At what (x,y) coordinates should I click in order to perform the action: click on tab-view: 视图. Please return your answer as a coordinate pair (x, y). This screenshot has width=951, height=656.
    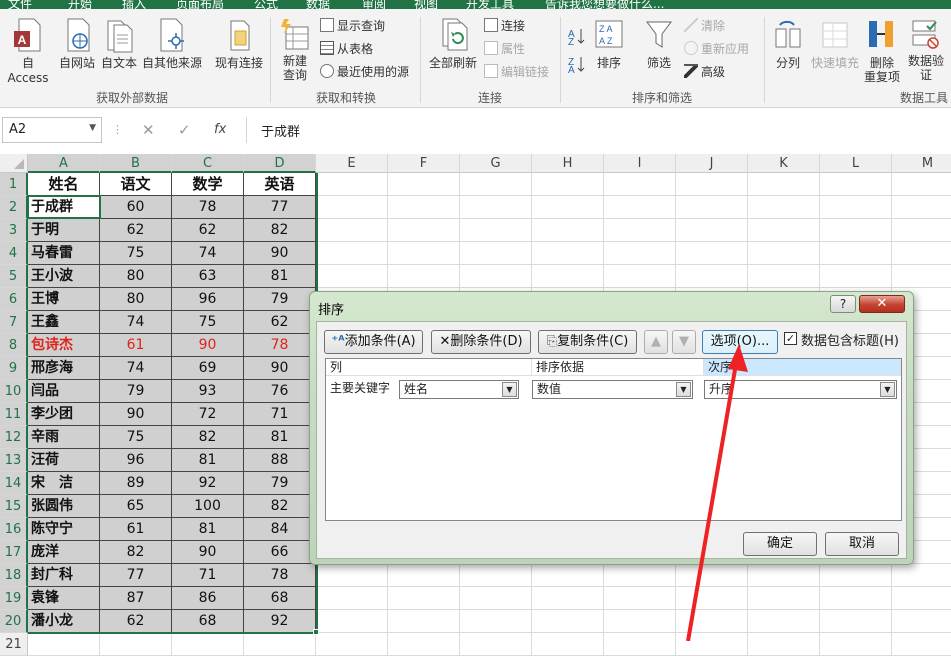
    Looking at the image, I should click on (426, 4).